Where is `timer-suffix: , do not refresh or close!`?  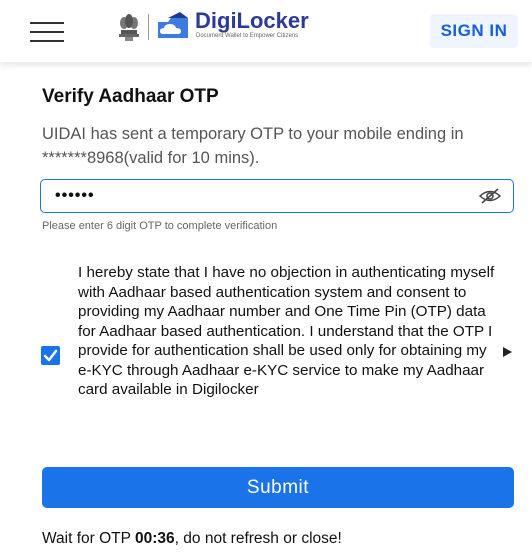
timer-suffix: , do not refresh or close! is located at coordinates (258, 538).